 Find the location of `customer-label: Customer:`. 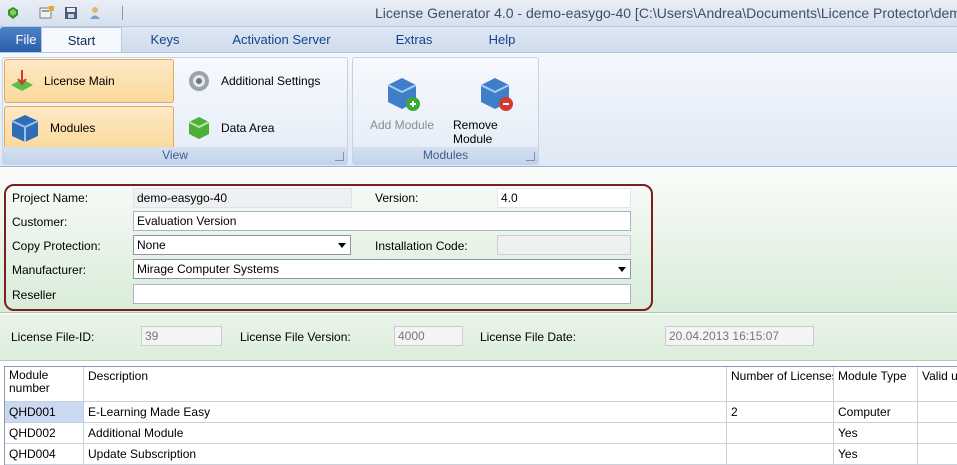

customer-label: Customer: is located at coordinates (40, 222).